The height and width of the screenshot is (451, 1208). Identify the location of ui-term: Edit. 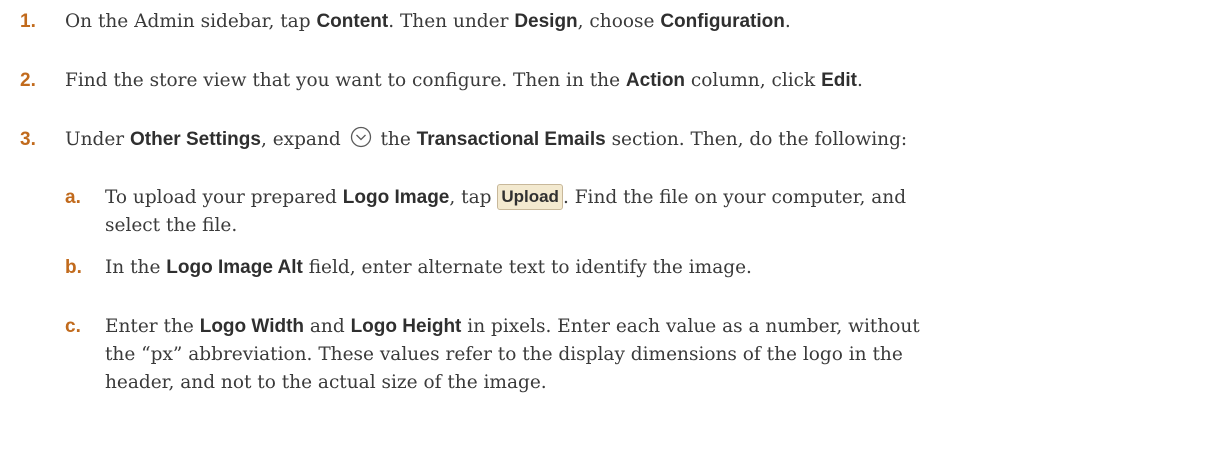
(839, 80).